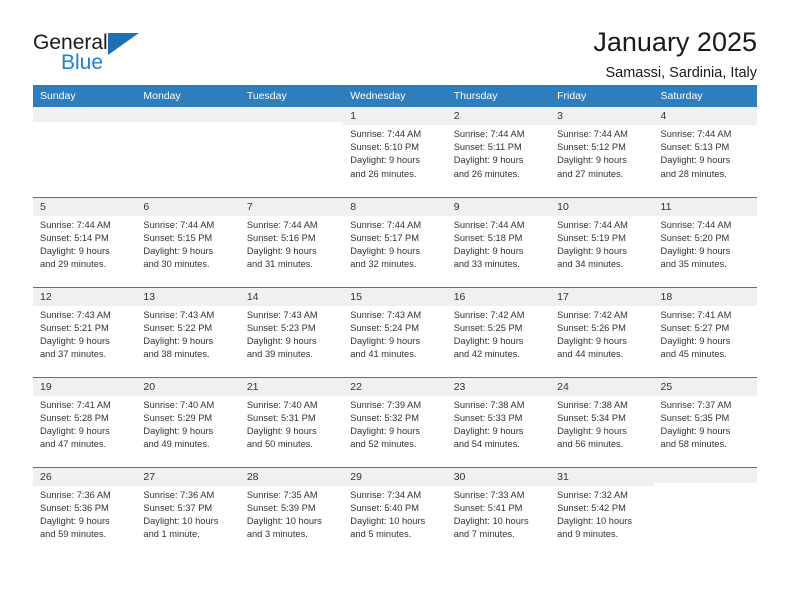 This screenshot has width=792, height=612. Describe the element at coordinates (590, 173) in the screenshot. I see `day-daylight-2-text: and 27 minutes.` at that location.